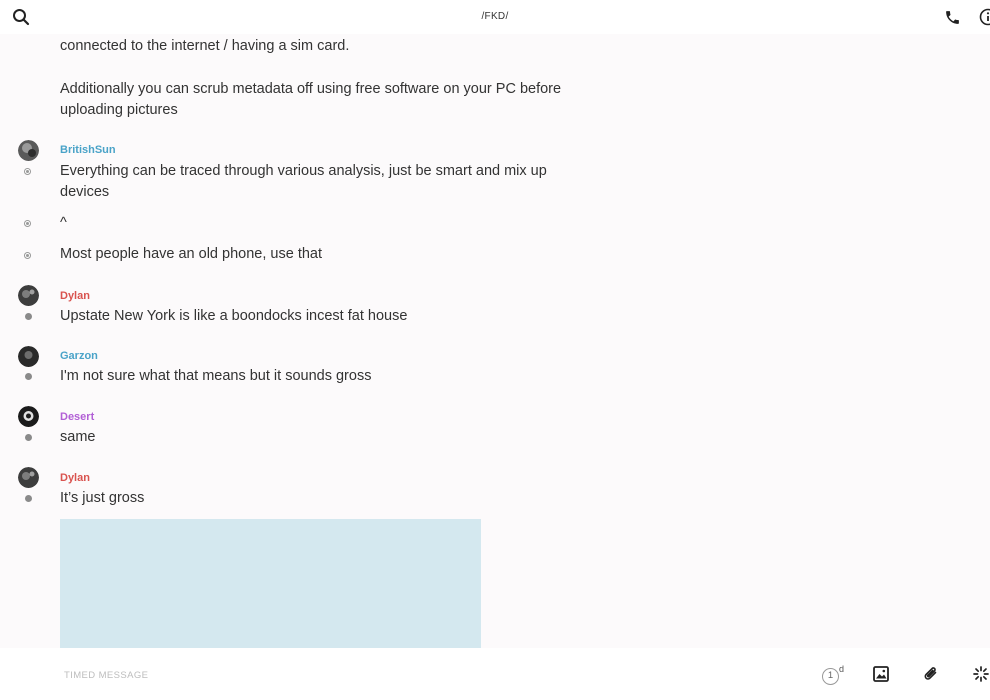 The width and height of the screenshot is (990, 700). Describe the element at coordinates (364, 675) in the screenshot. I see `message-input` at that location.